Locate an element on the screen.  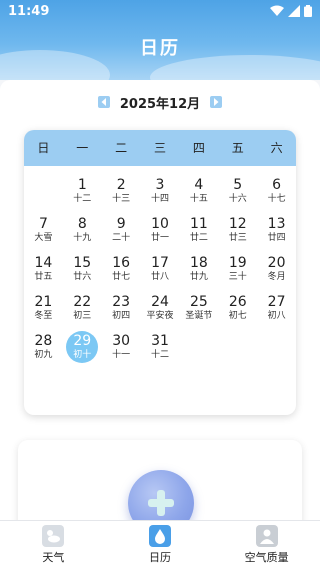
day-cell: 6 十七 is located at coordinates (276, 193).